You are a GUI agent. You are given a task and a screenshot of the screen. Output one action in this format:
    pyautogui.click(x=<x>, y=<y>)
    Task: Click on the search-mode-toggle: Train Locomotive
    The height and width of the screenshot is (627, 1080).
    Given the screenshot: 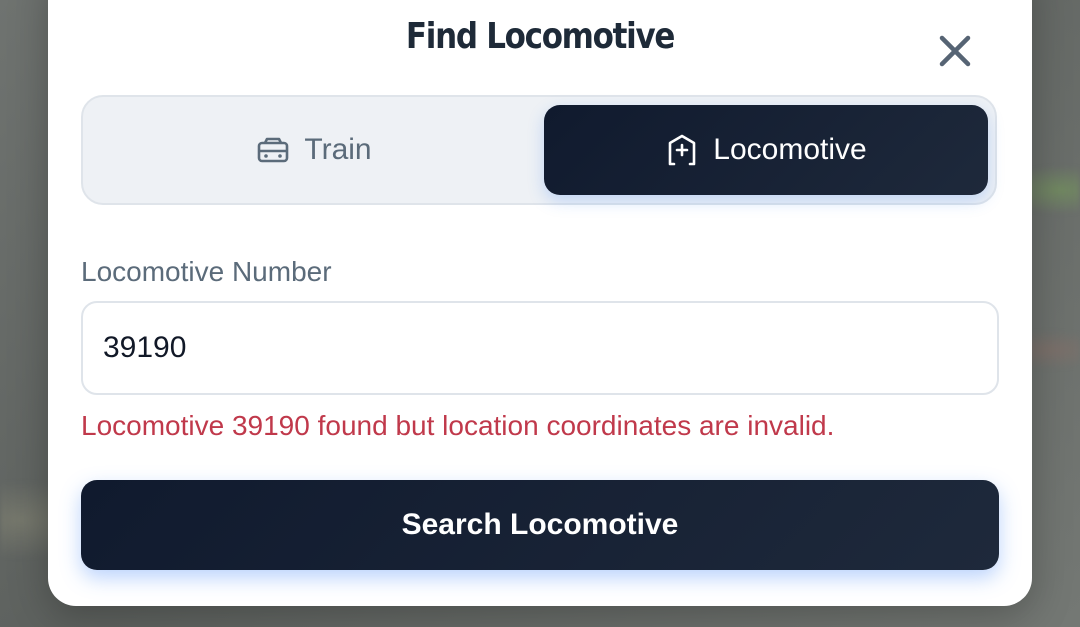 What is the action you would take?
    pyautogui.click(x=539, y=150)
    